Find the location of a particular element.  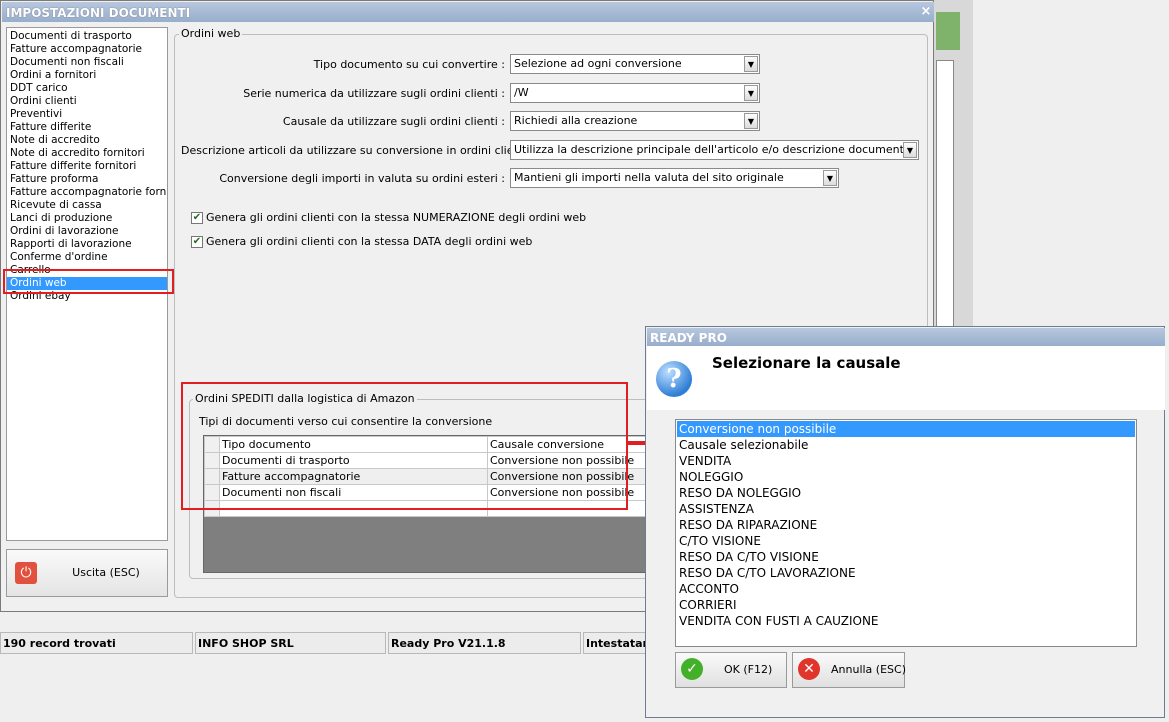

menu-item: Conferme d'ordine is located at coordinates (87, 257).